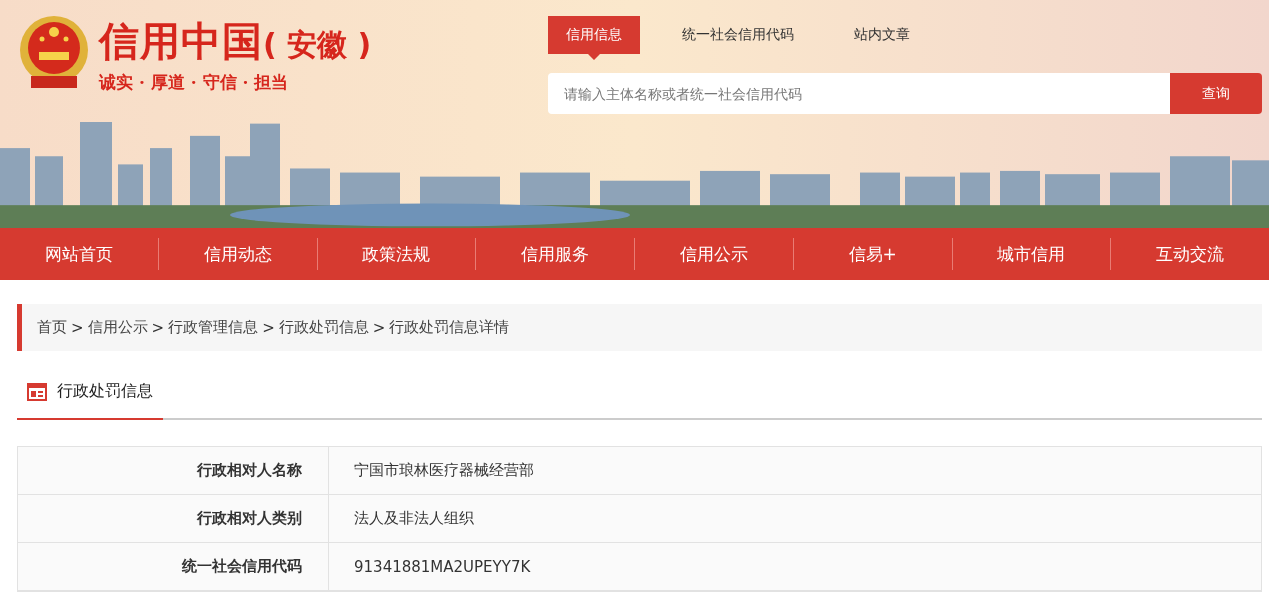 This screenshot has height=607, width=1269. I want to click on nav-link: 互动交流, so click(1190, 254).